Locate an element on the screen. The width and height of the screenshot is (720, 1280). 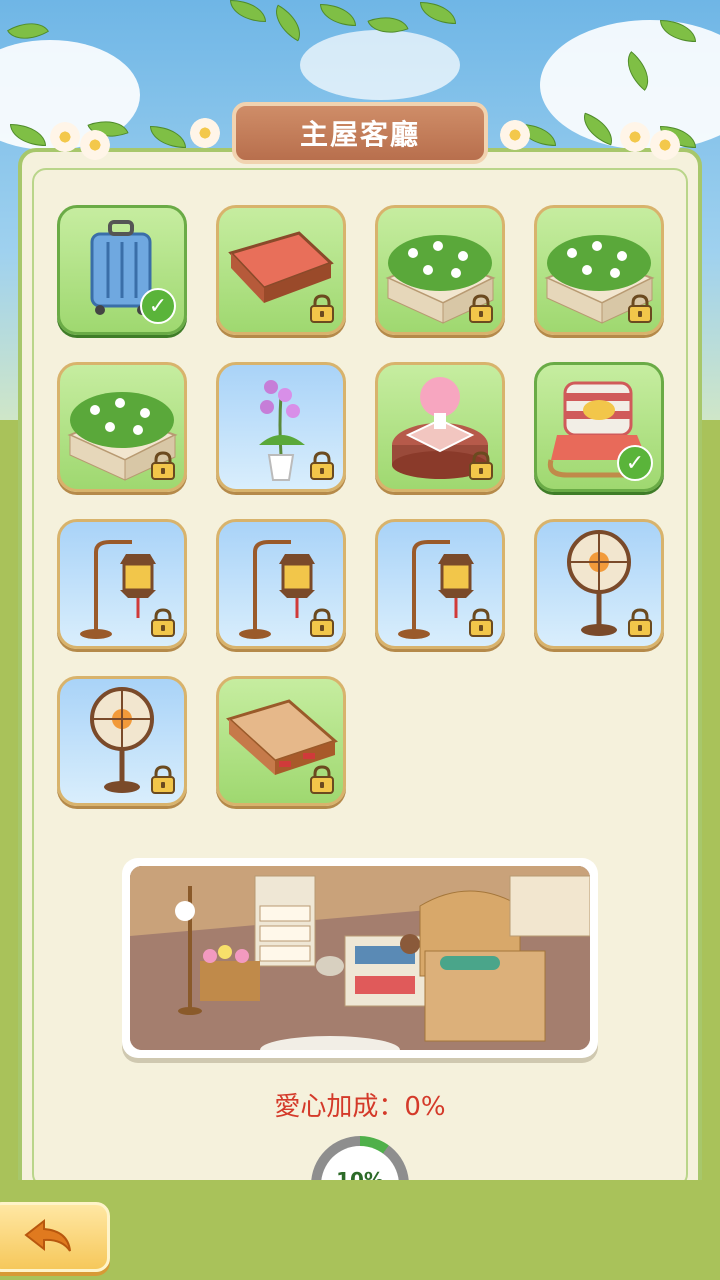
room-preview is located at coordinates (360, 958).